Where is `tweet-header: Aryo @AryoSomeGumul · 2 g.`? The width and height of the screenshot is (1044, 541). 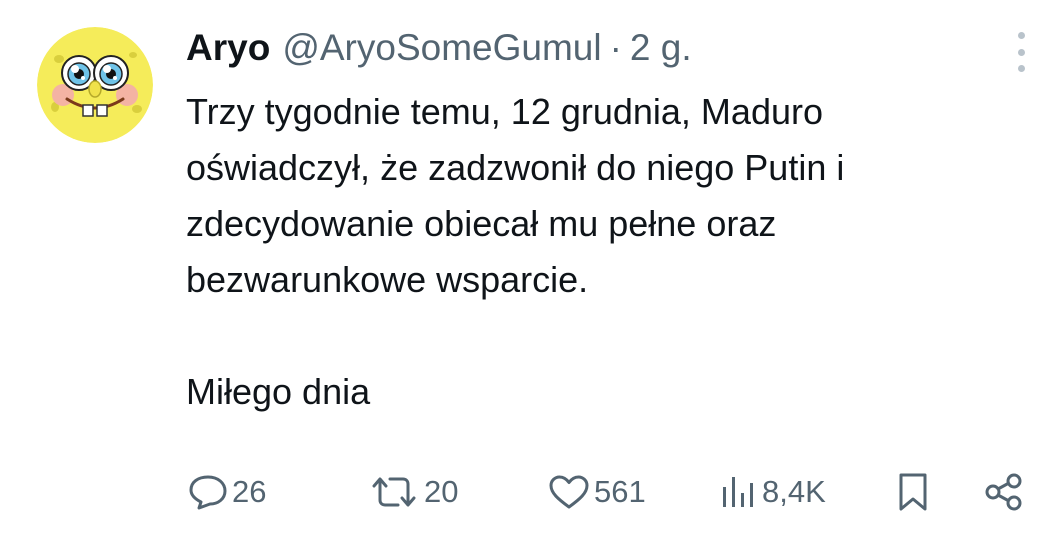
tweet-header: Aryo @AryoSomeGumul · 2 g. is located at coordinates (439, 48).